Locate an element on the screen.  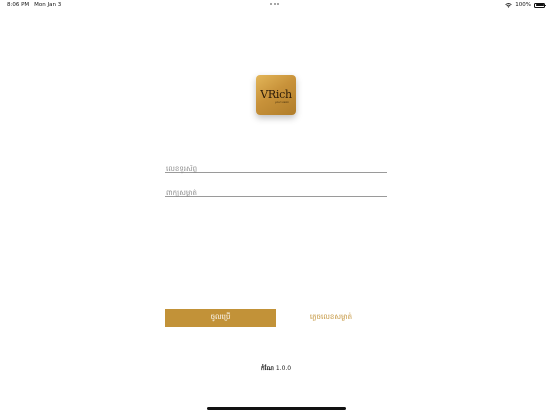
password-field is located at coordinates (276, 190).